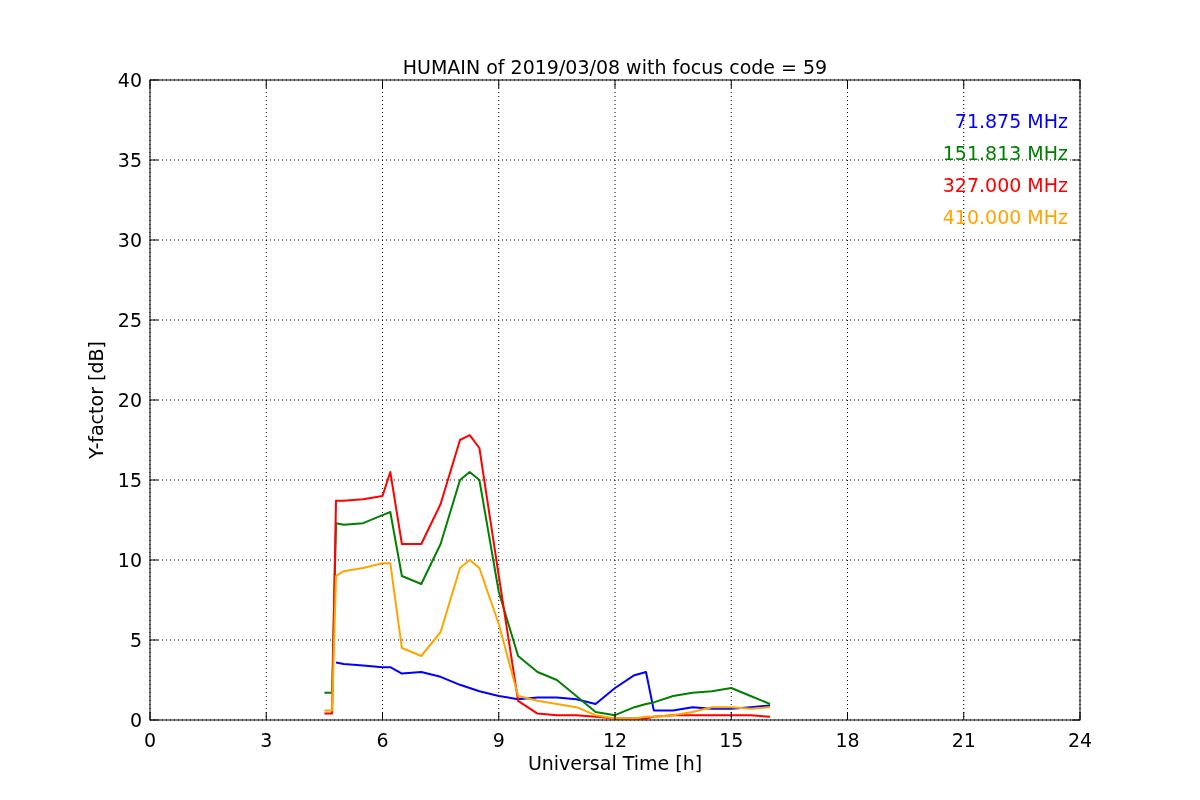 The height and width of the screenshot is (800, 1200). I want to click on legend-label: 151.813 MHz, so click(1005, 153).